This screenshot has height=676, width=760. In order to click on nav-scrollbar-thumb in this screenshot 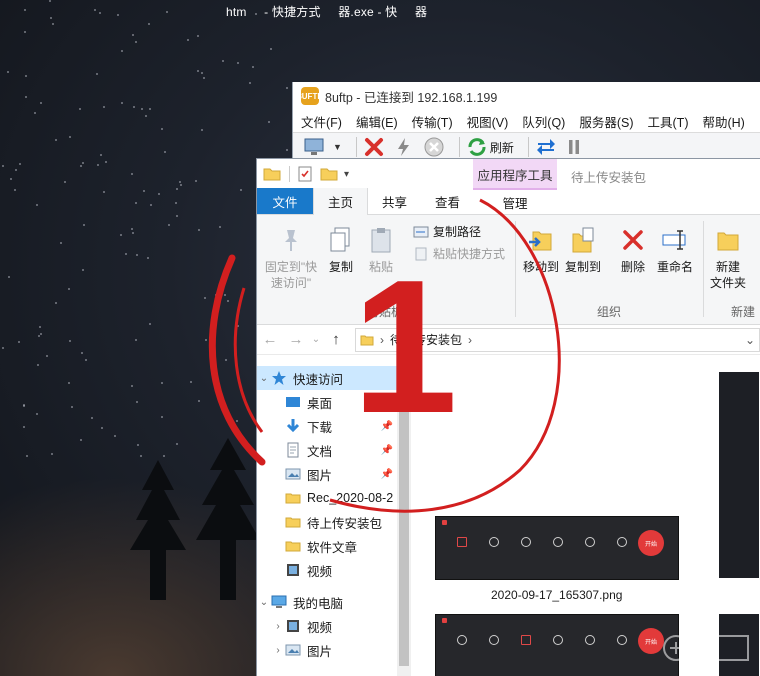, I will do `click(404, 516)`.